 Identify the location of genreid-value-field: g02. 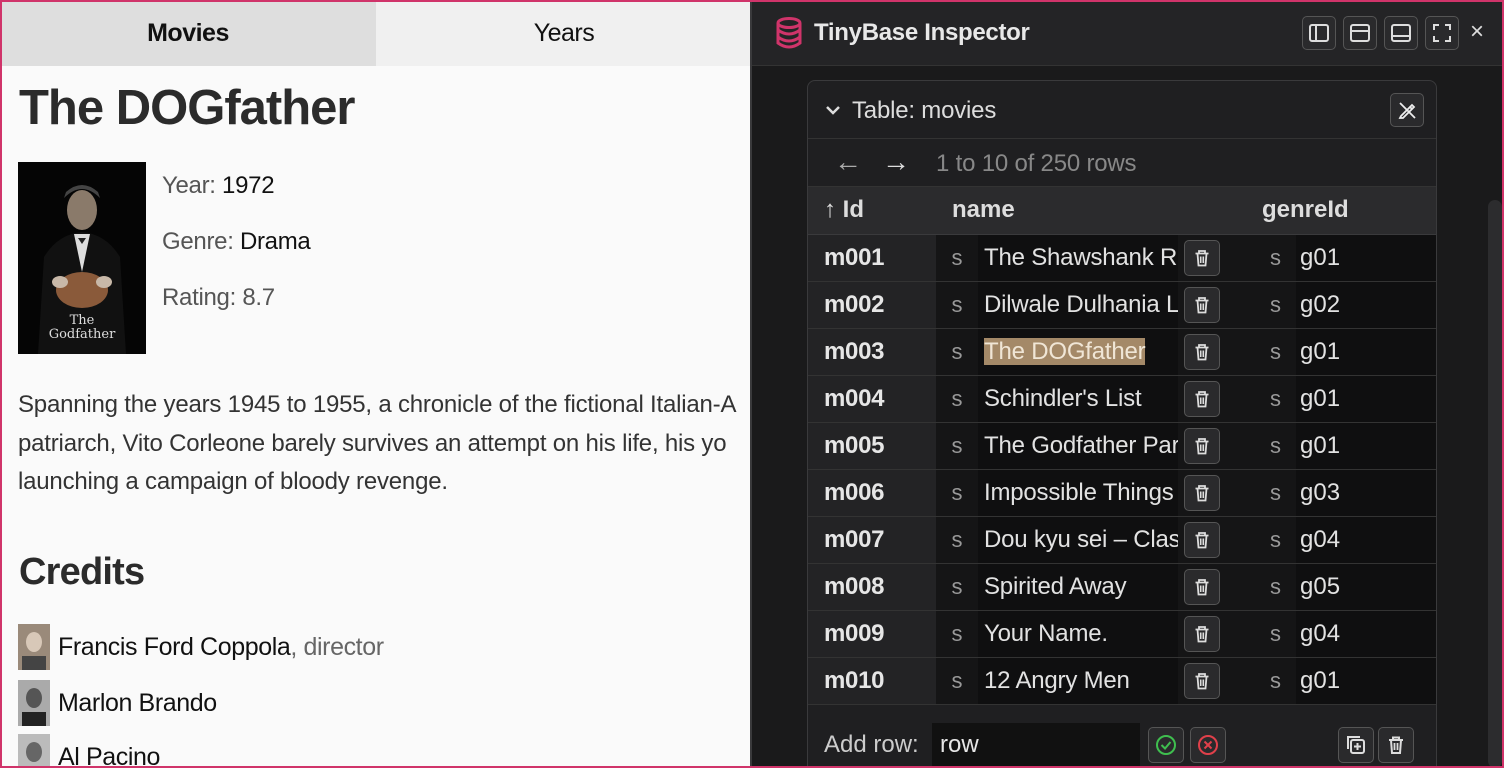
(1366, 304).